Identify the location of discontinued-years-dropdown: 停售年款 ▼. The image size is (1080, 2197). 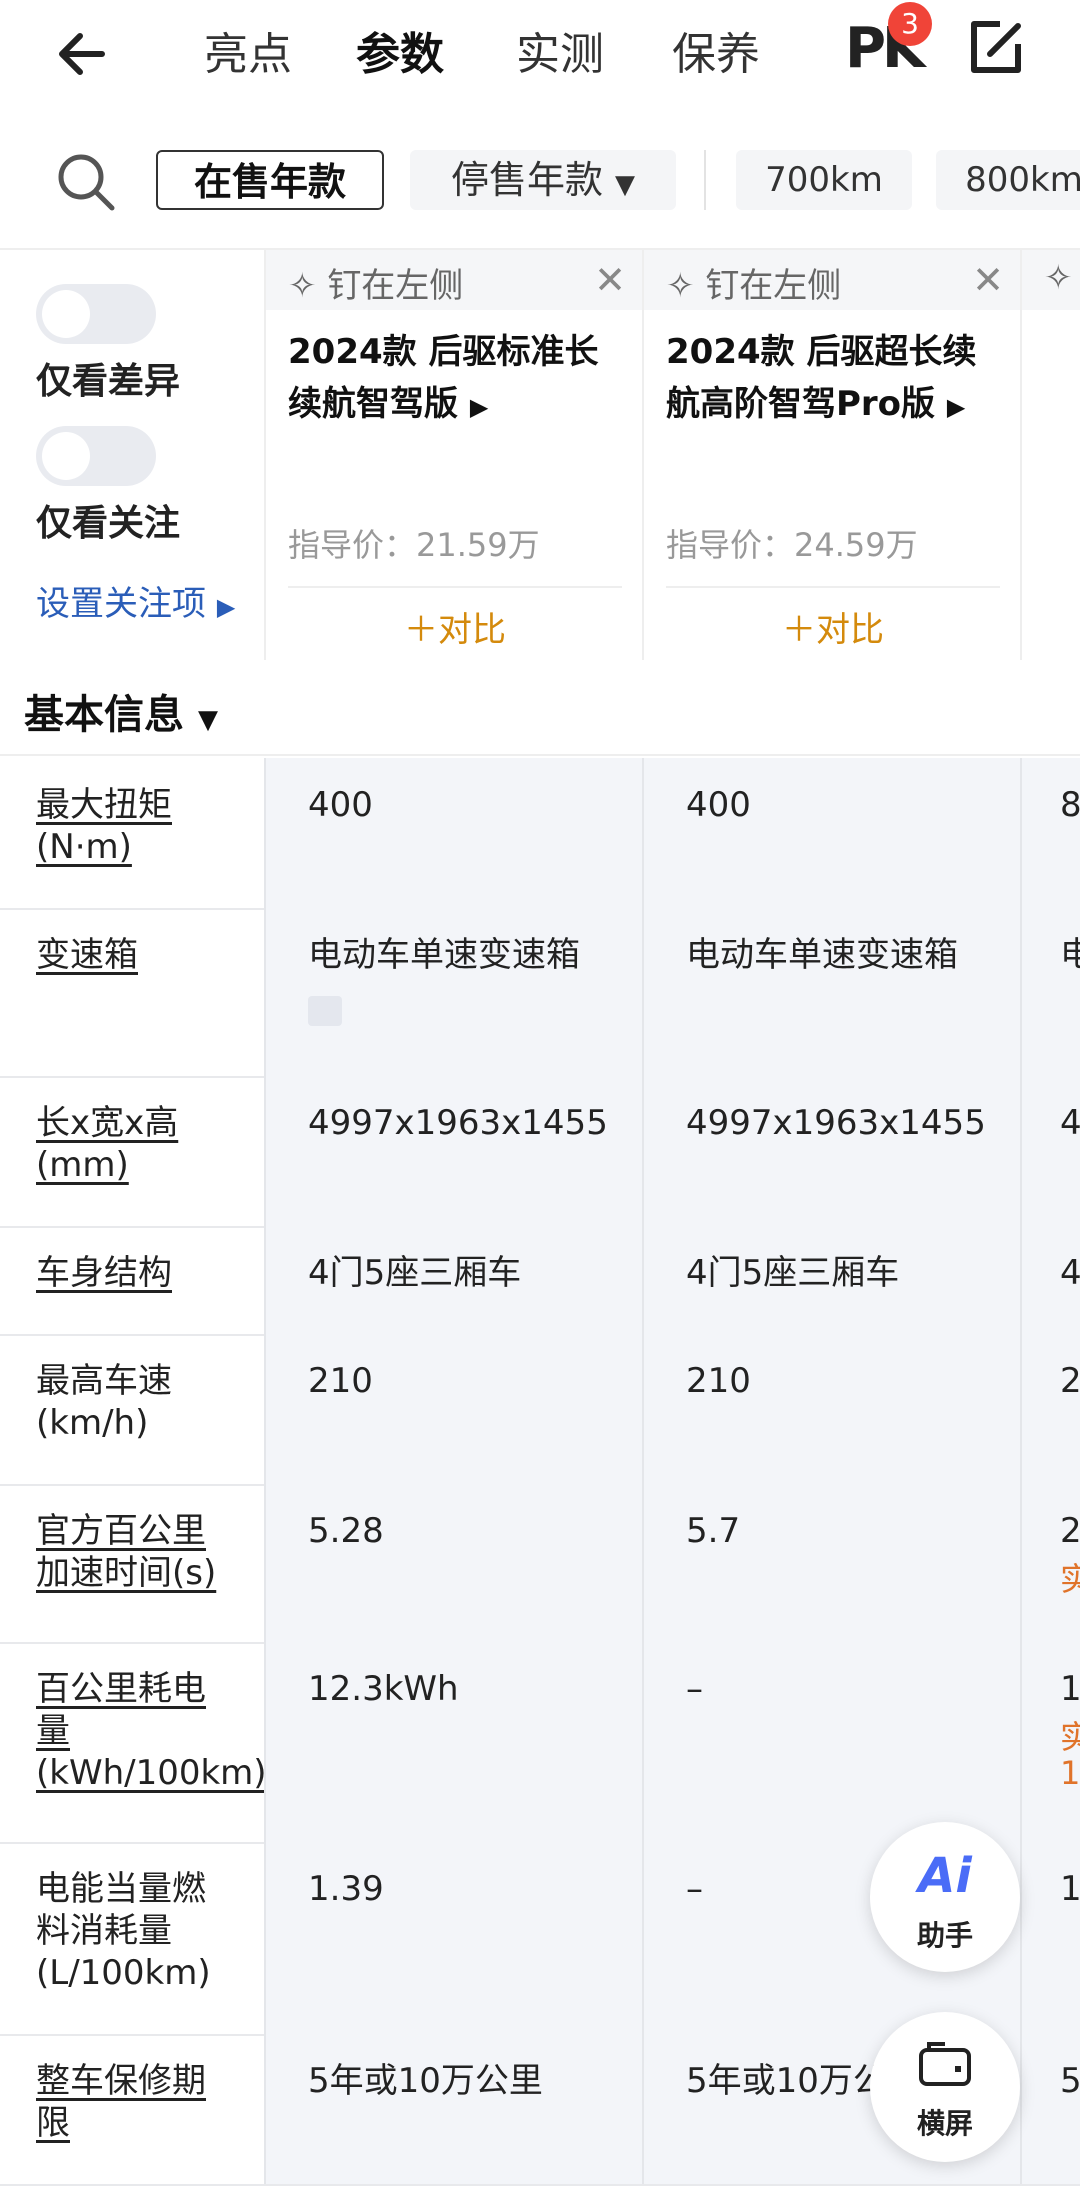
(543, 180).